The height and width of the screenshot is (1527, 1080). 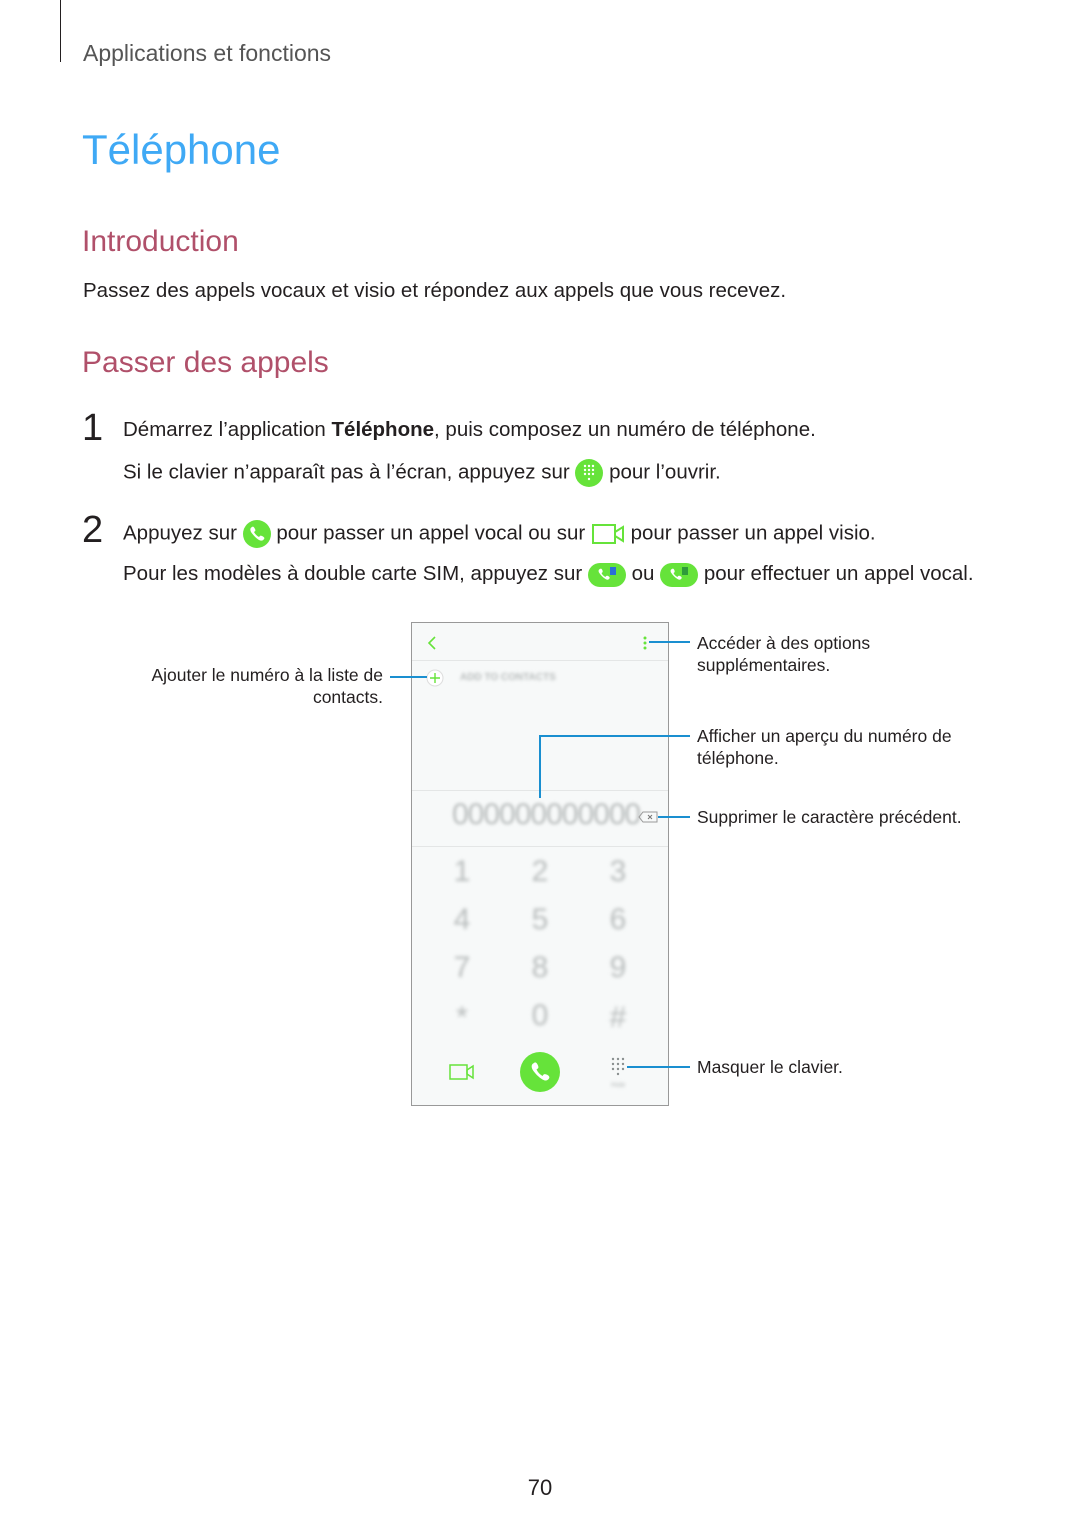 I want to click on calls-heading: Passer des appels, so click(x=205, y=362).